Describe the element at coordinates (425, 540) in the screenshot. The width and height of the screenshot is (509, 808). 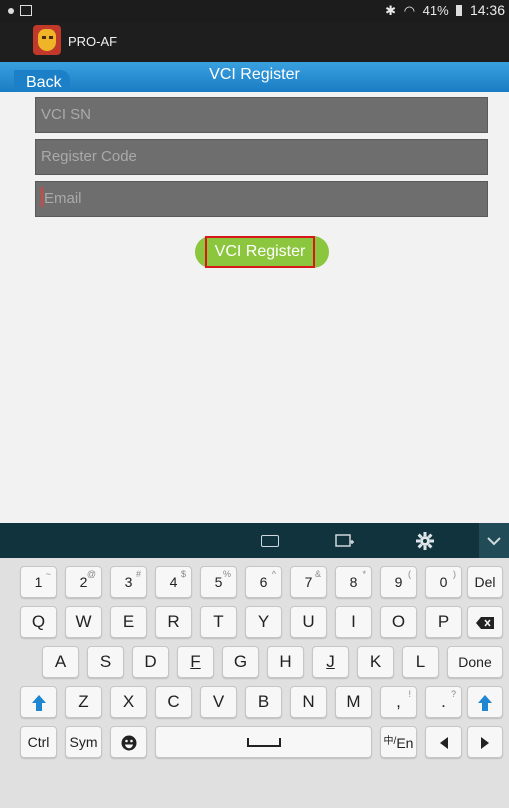
I see `gear-icon` at that location.